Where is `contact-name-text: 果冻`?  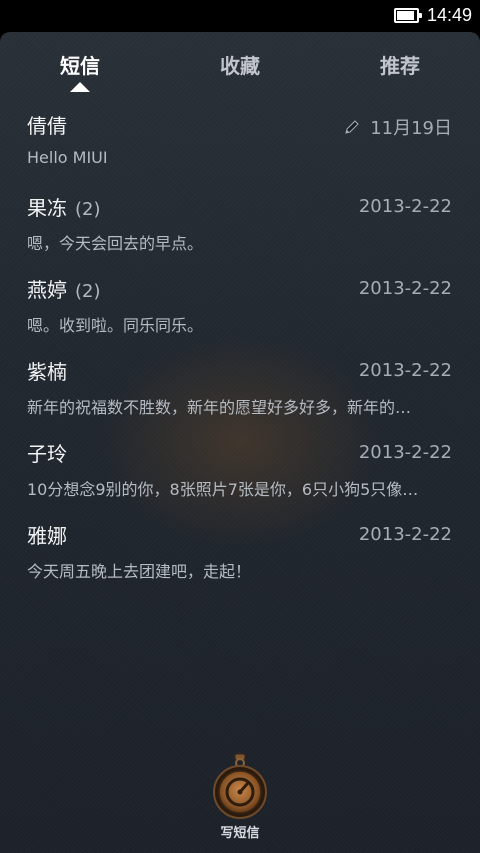
contact-name-text: 果冻 is located at coordinates (47, 208).